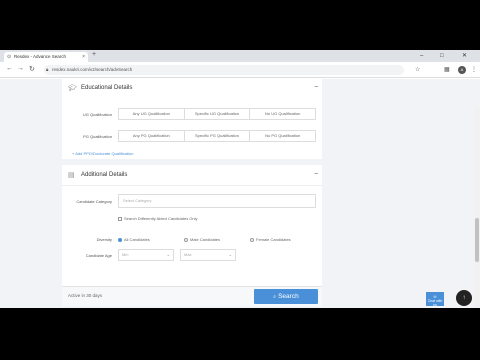 This screenshot has width=480, height=360. I want to click on radio-all-candidates: All Candidates, so click(134, 239).